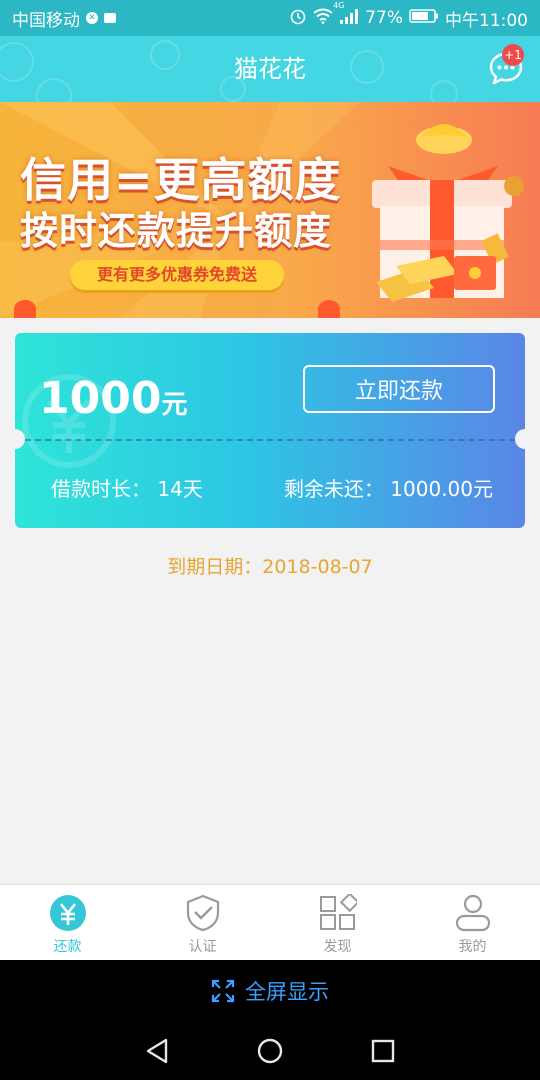 The image size is (540, 1080). I want to click on battery-percent: 77%, so click(384, 18).